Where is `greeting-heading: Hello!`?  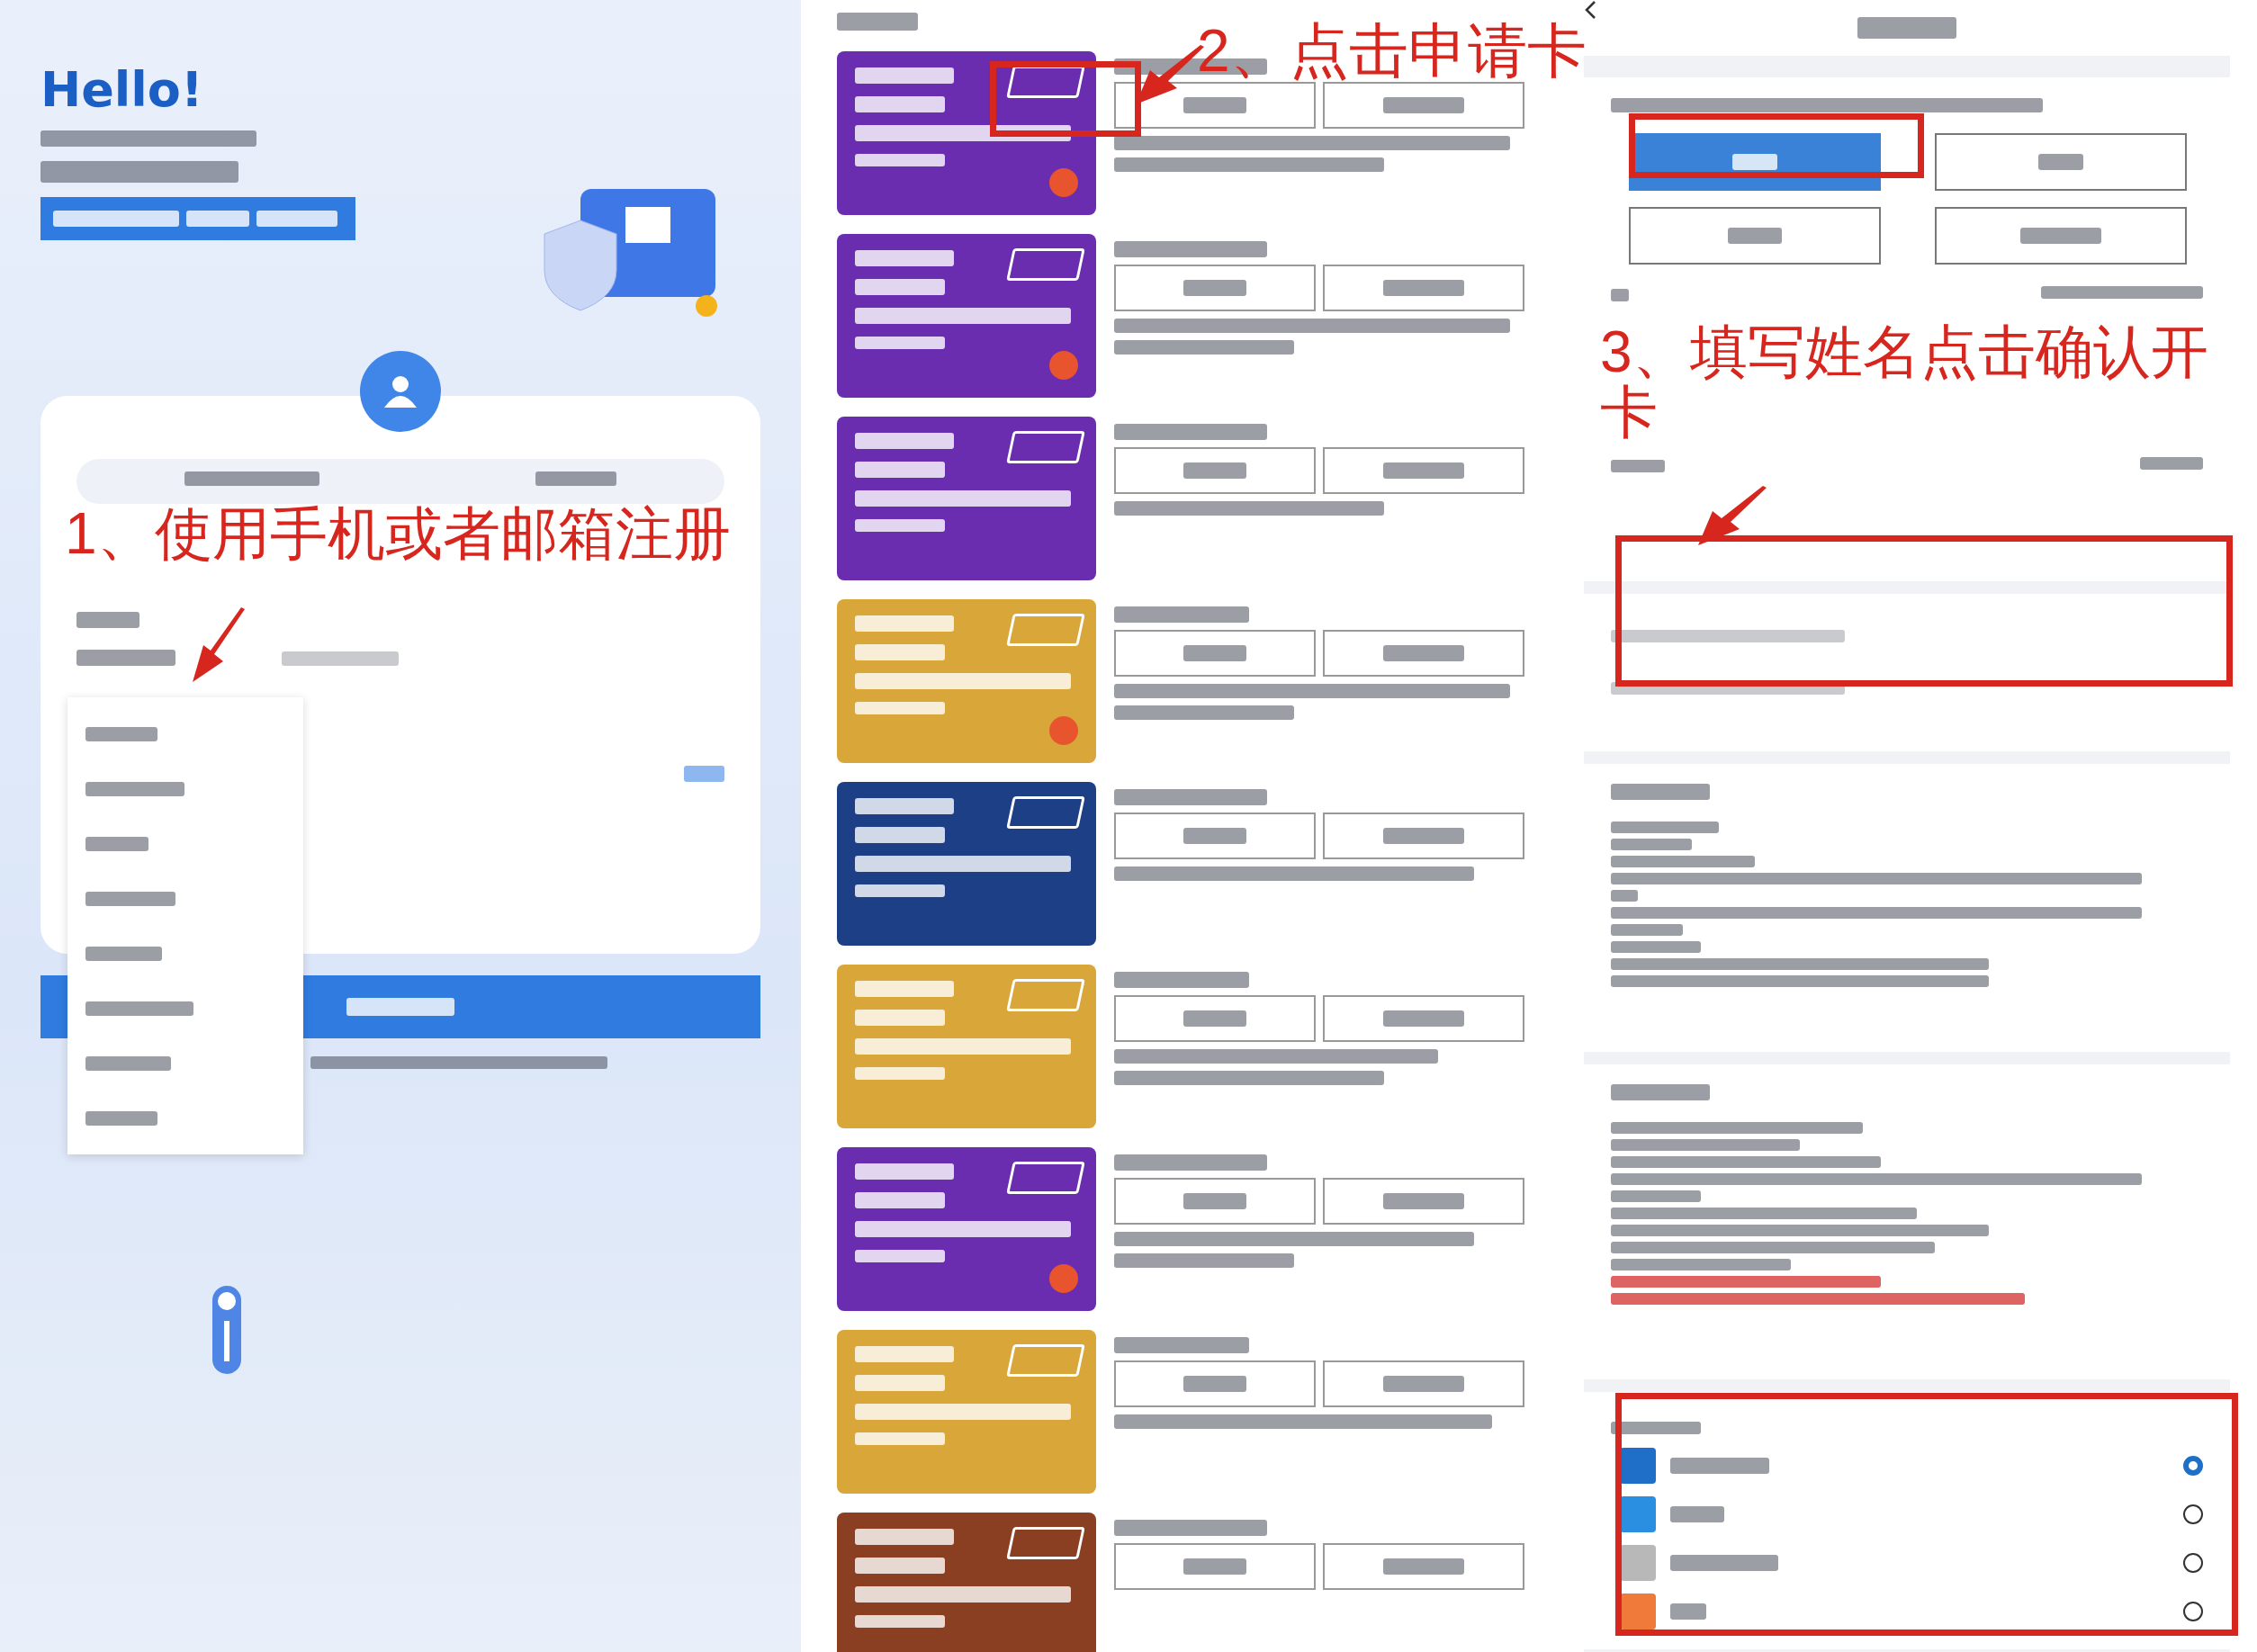
greeting-heading: Hello! is located at coordinates (122, 90).